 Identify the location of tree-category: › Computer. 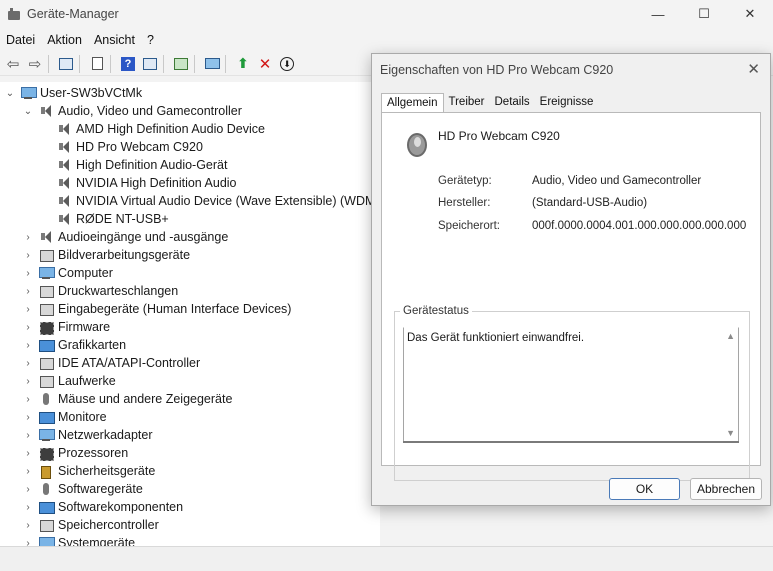
(67, 273).